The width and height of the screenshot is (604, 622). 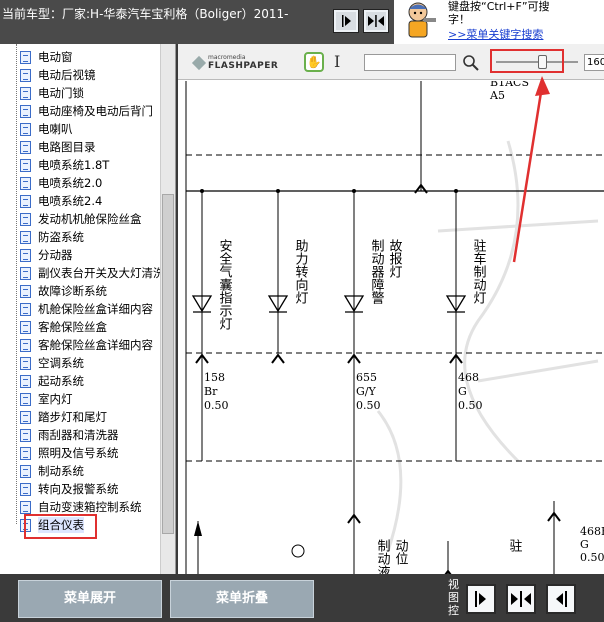 What do you see at coordinates (524, 22) in the screenshot?
I see `search-tip-box: 键盘按“Ctrl+F”可搜 字！ >>菜单关键字搜索` at bounding box center [524, 22].